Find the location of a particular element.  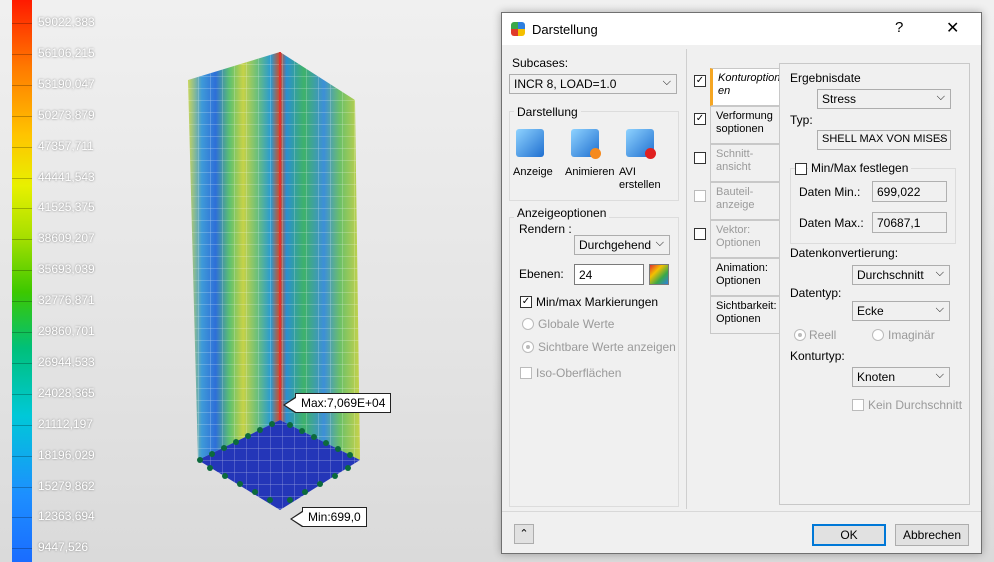

tab-verformung-checkbox: ✓ is located at coordinates (700, 119).